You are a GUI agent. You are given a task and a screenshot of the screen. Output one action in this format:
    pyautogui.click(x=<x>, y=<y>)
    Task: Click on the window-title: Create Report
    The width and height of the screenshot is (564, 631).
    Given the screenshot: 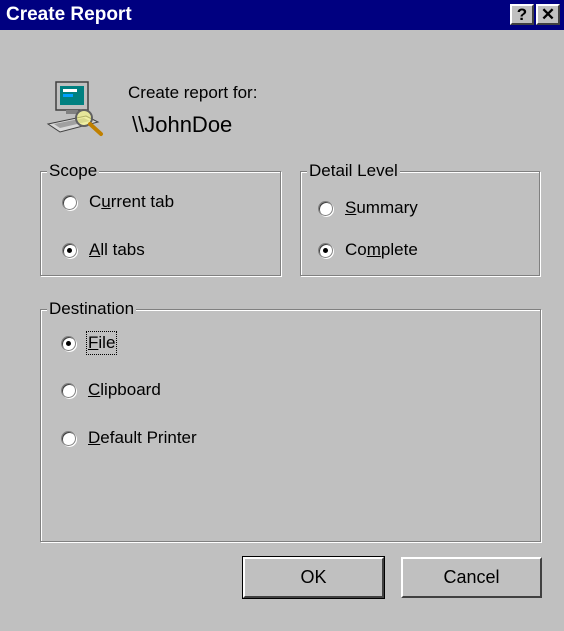 What is the action you would take?
    pyautogui.click(x=69, y=14)
    